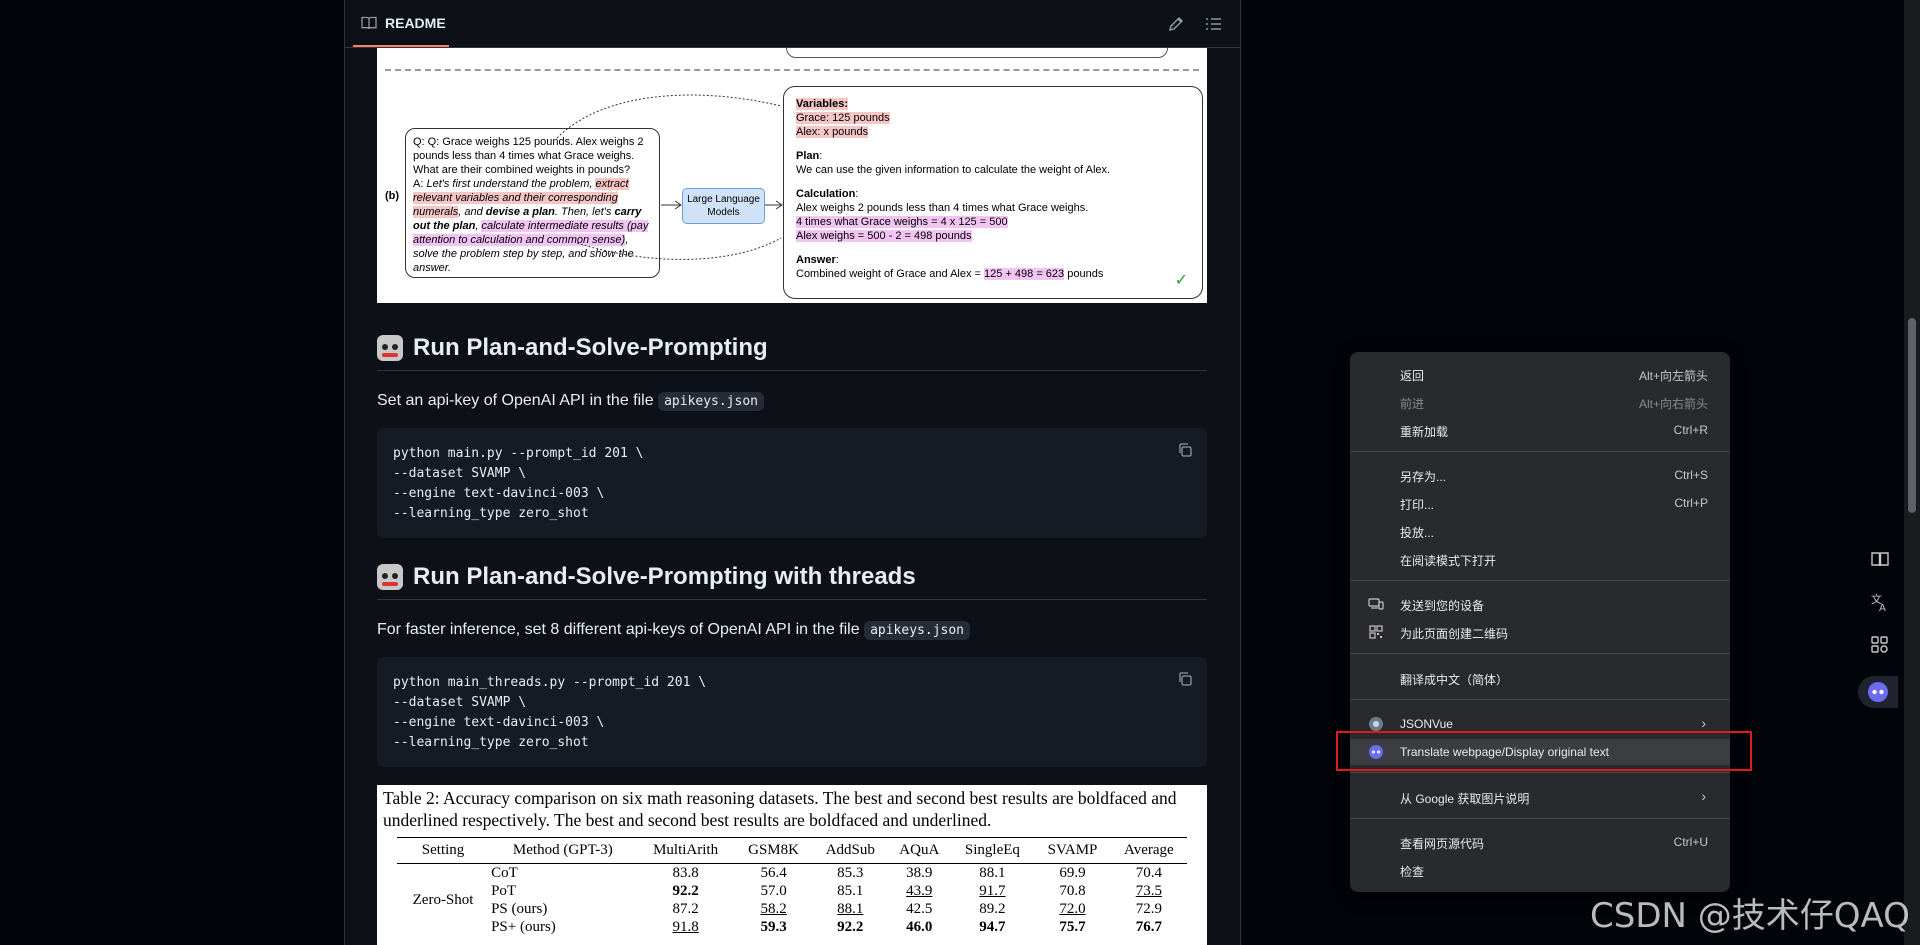 This screenshot has height=945, width=1920. What do you see at coordinates (890, 274) in the screenshot?
I see `answer-text: Combined weight of Grace and Alex =` at bounding box center [890, 274].